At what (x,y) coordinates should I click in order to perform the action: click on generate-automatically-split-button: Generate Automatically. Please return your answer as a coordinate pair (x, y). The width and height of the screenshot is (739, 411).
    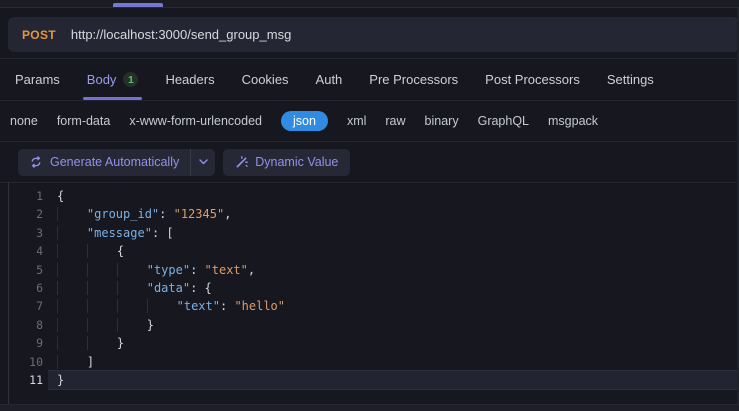
    Looking at the image, I should click on (117, 162).